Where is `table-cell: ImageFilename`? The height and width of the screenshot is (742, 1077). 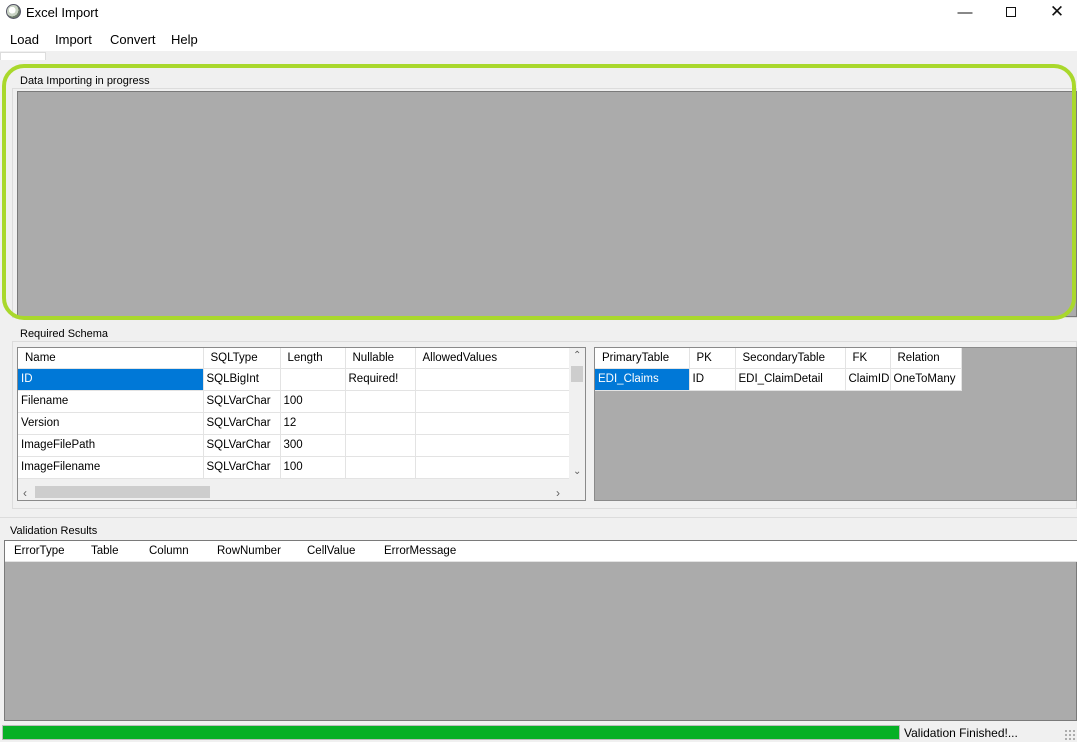
table-cell: ImageFilename is located at coordinates (111, 467).